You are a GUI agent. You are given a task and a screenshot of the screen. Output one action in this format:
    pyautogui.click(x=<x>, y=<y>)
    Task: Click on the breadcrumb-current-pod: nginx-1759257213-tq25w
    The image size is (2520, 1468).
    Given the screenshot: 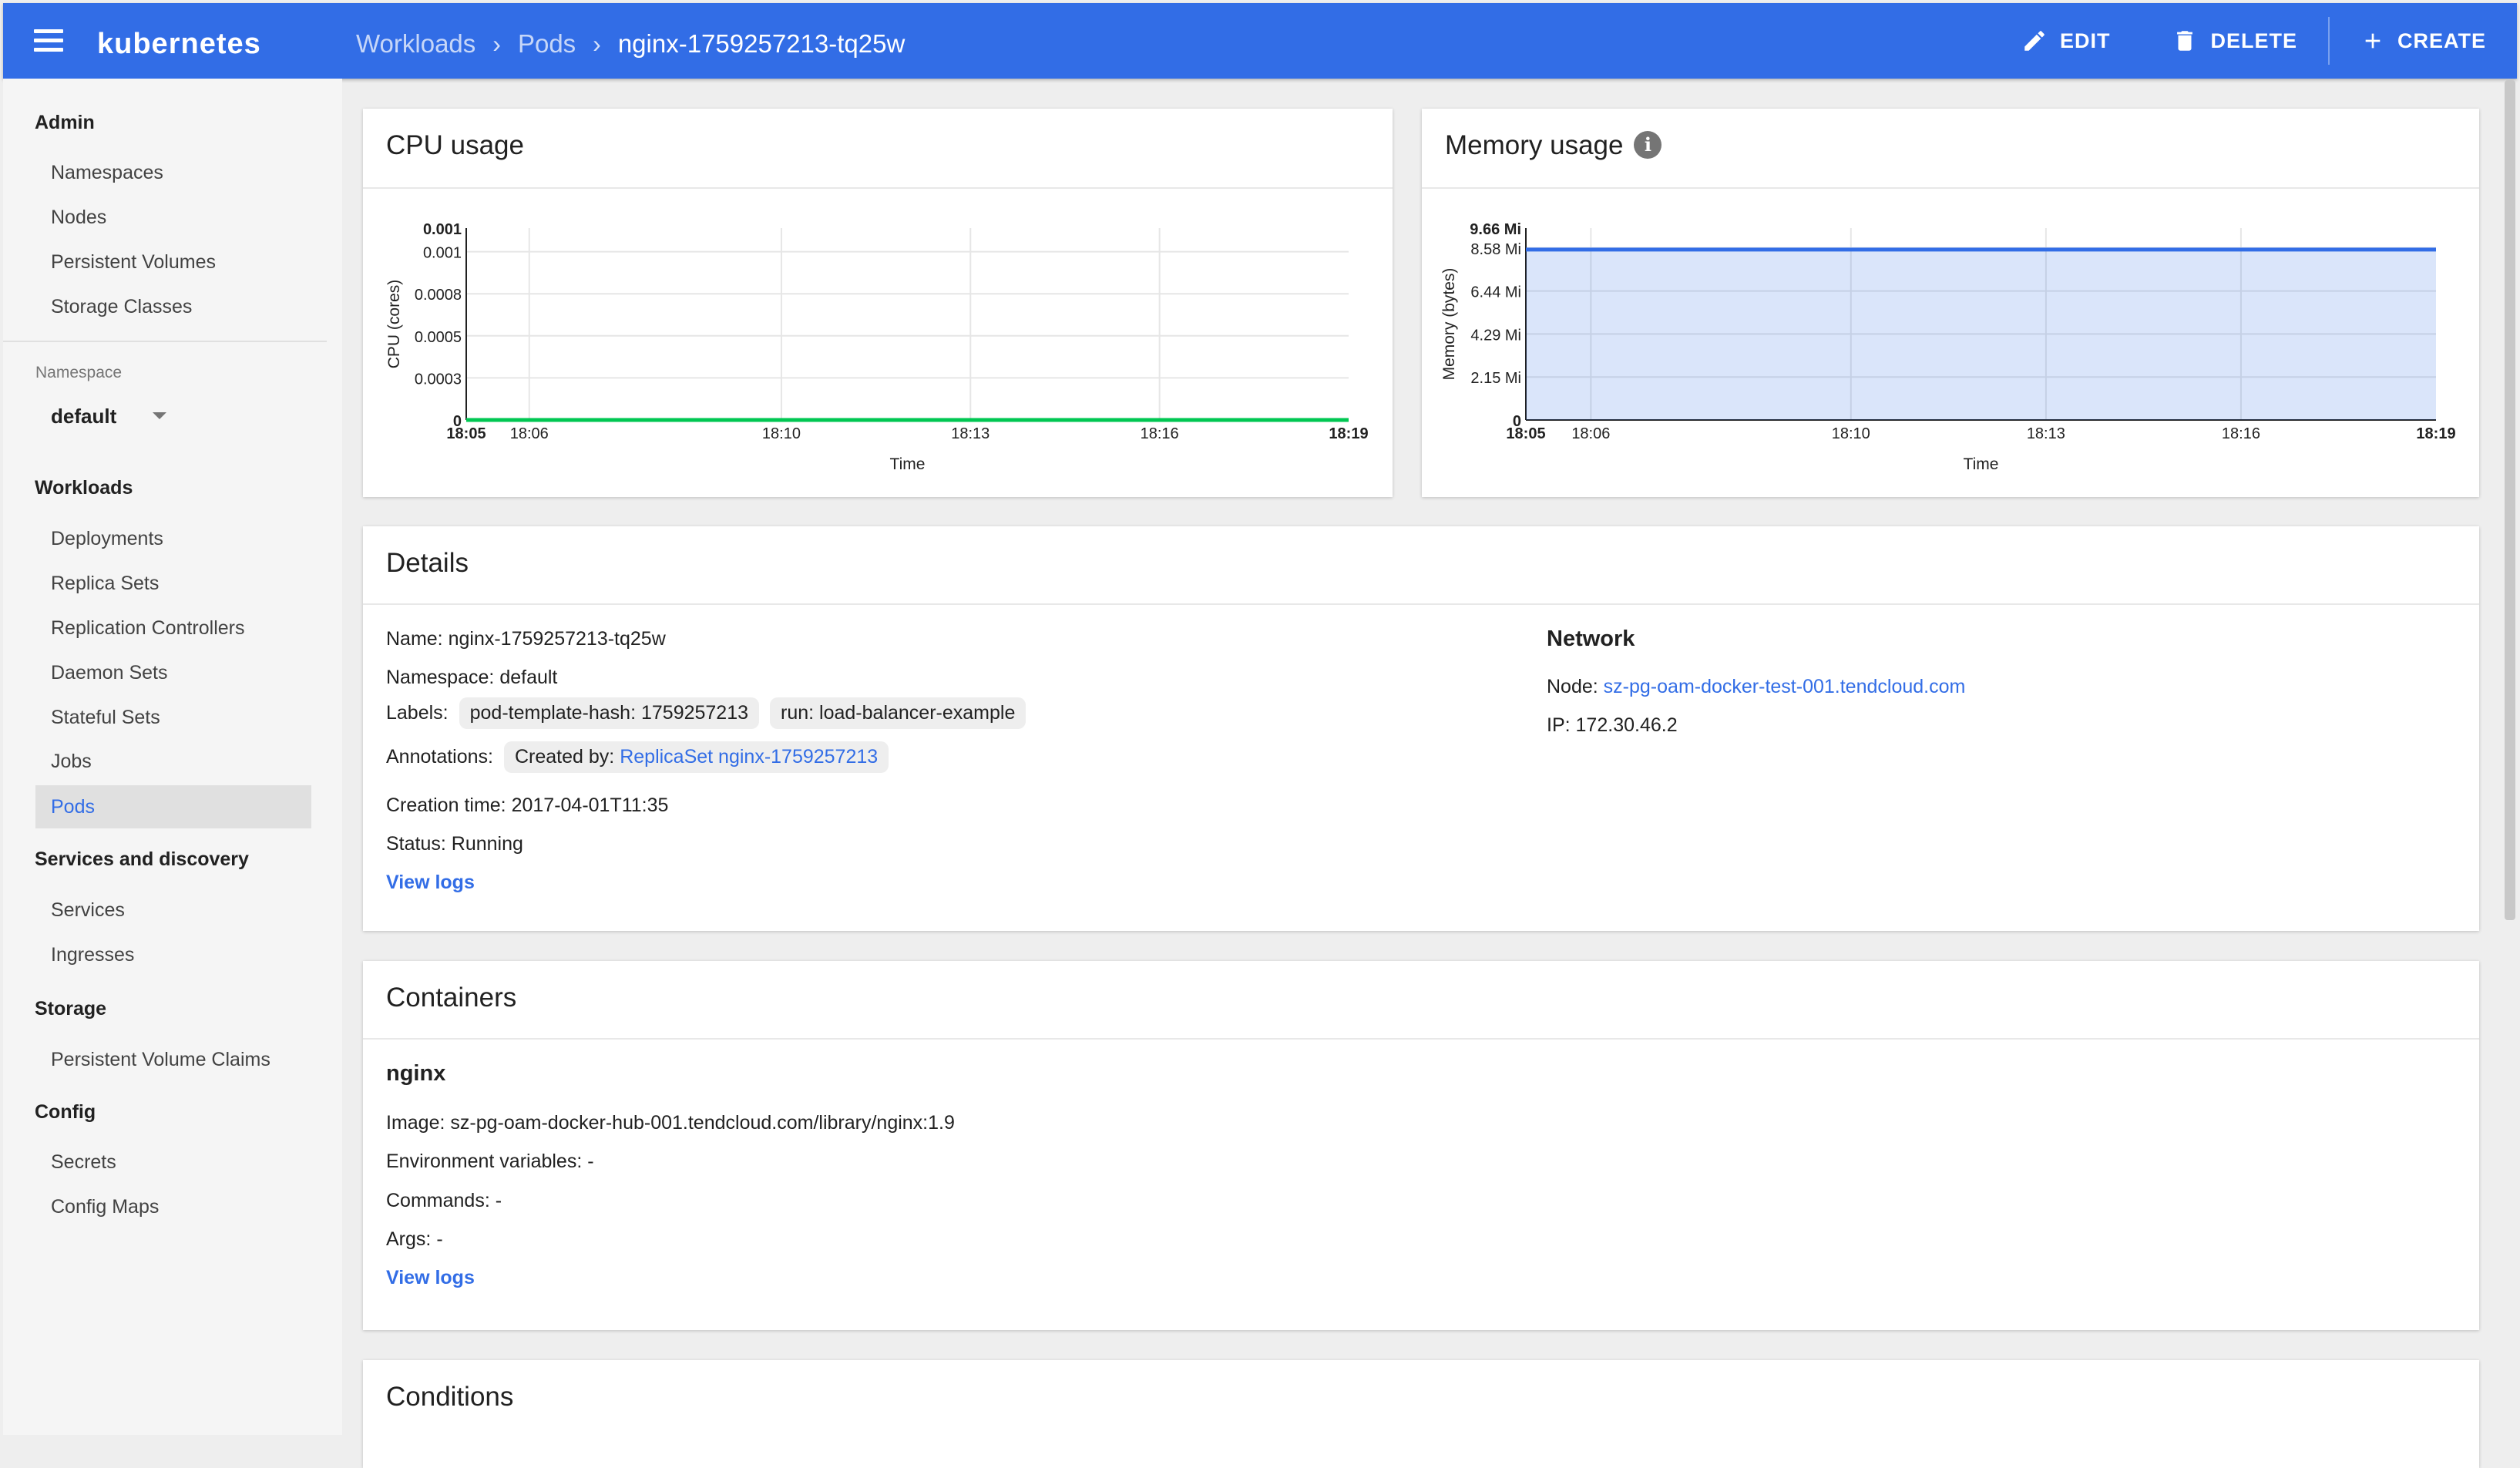 What is the action you would take?
    pyautogui.click(x=762, y=44)
    